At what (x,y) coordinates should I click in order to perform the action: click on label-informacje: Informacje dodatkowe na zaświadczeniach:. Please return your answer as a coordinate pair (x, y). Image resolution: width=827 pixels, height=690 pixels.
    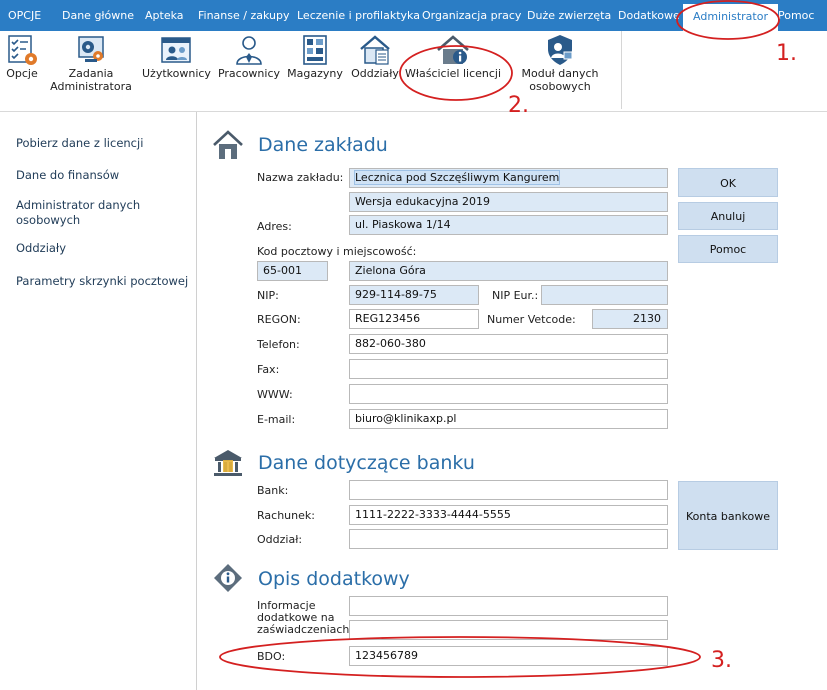
    Looking at the image, I should click on (305, 618).